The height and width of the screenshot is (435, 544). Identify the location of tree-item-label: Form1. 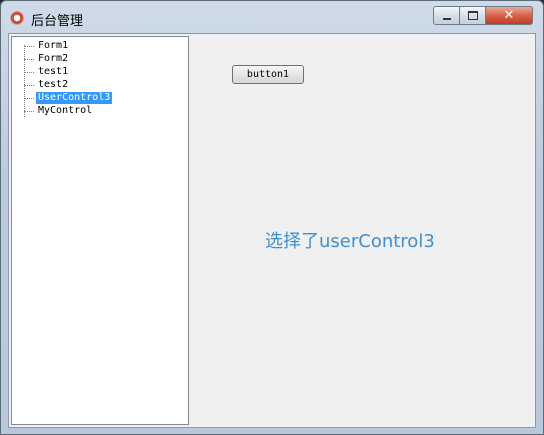
(53, 45).